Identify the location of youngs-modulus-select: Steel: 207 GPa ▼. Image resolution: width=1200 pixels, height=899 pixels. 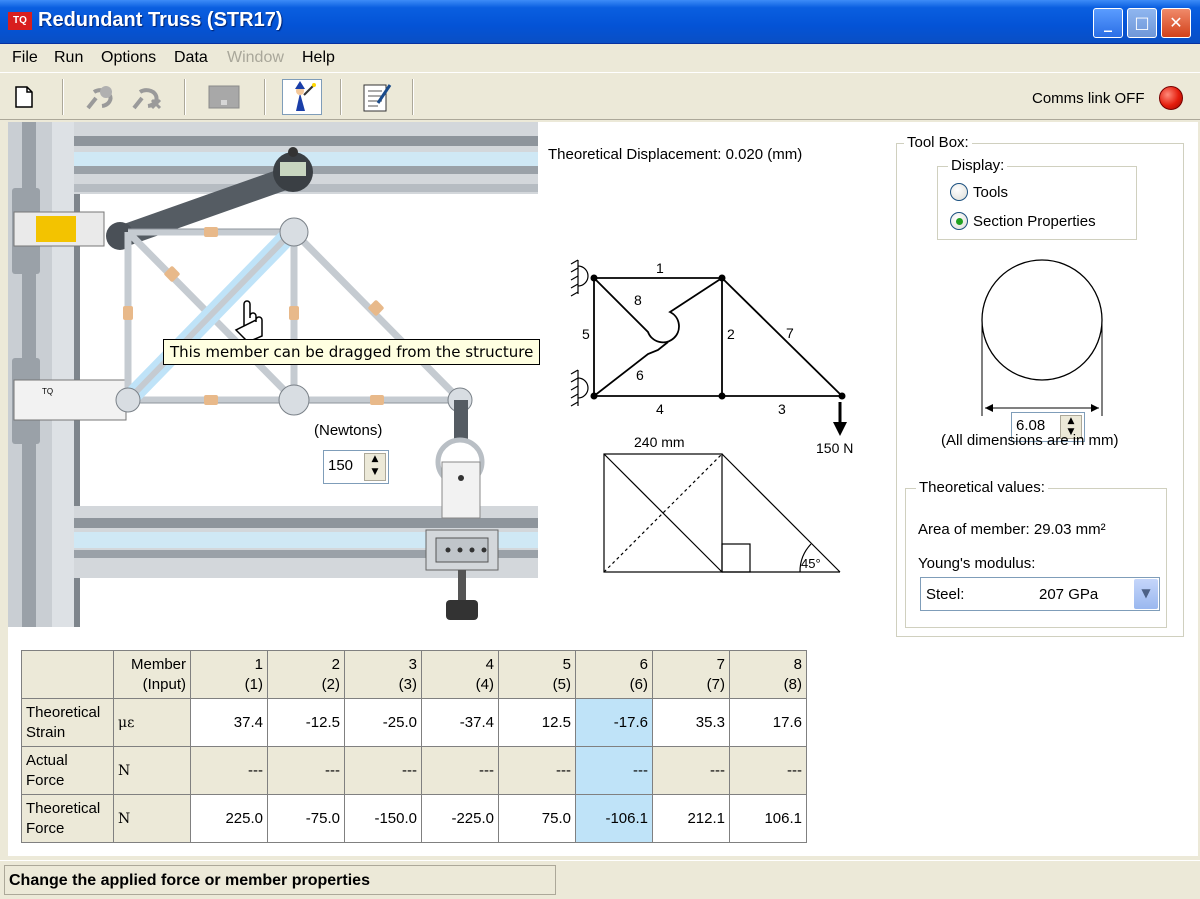
(1040, 594).